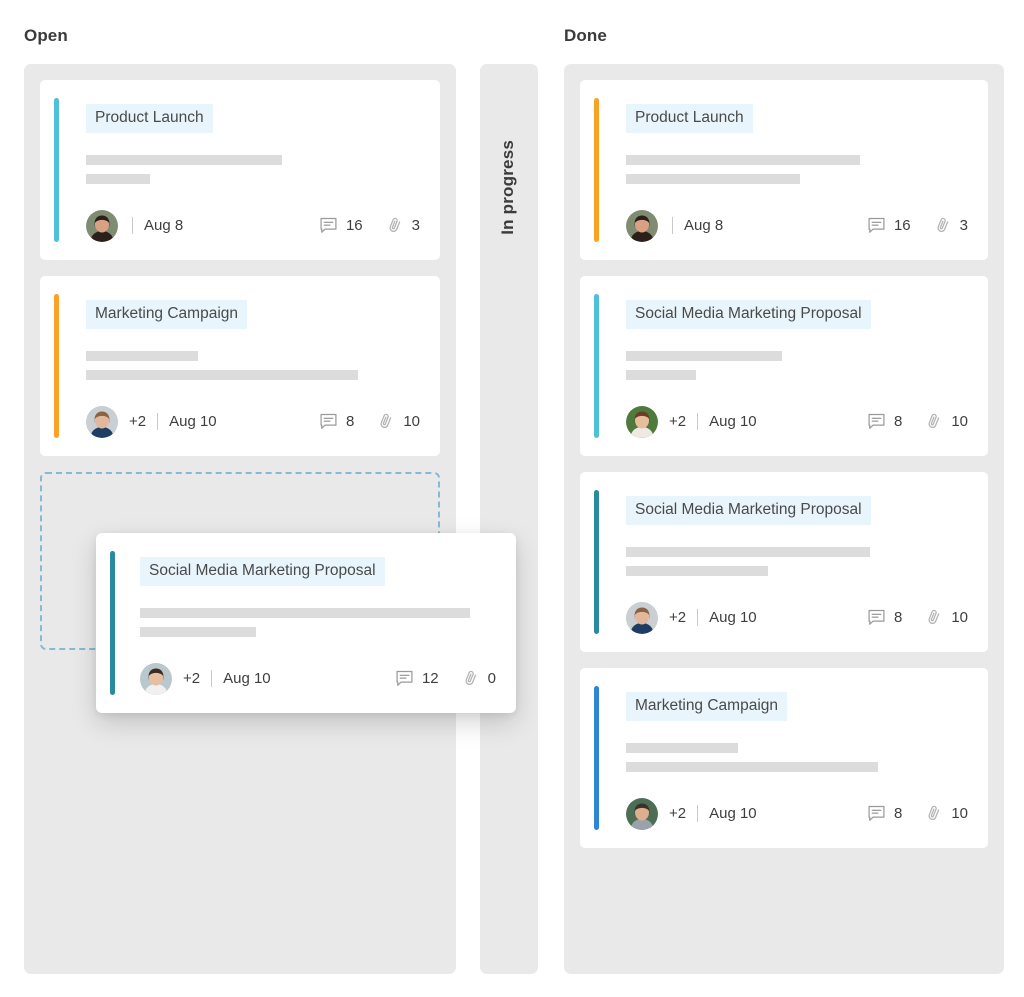  I want to click on column-header-done: Done, so click(585, 35).